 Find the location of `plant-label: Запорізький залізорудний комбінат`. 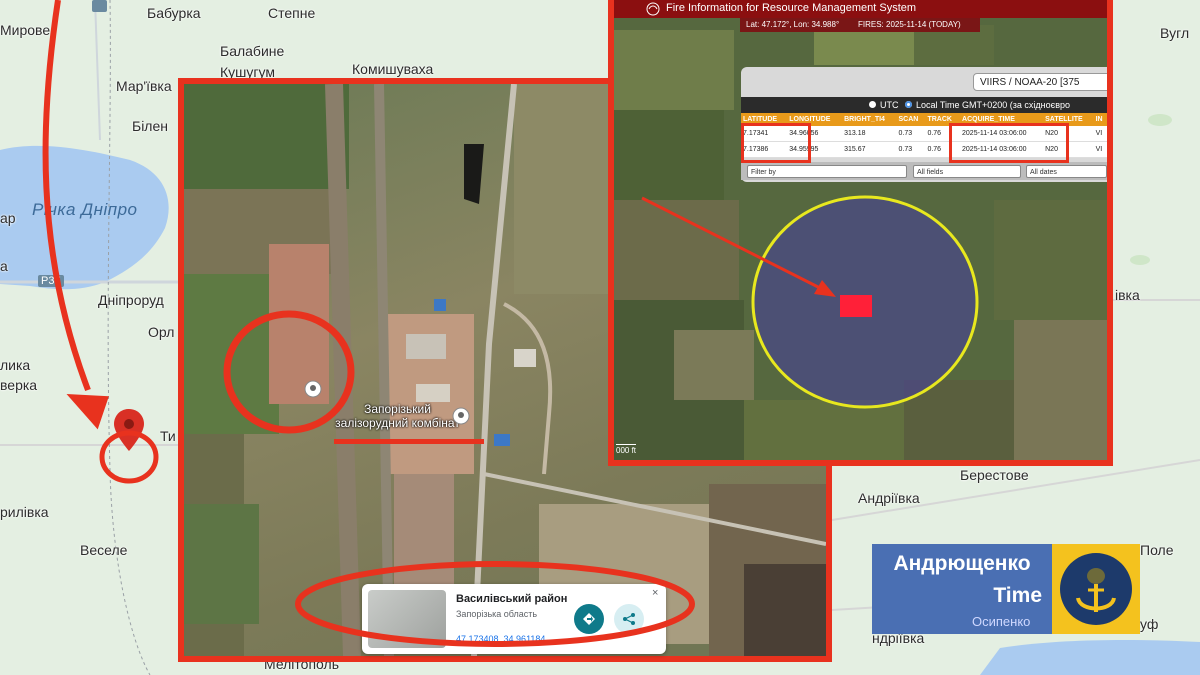

plant-label: Запорізький залізорудний комбінат is located at coordinates (397, 416).